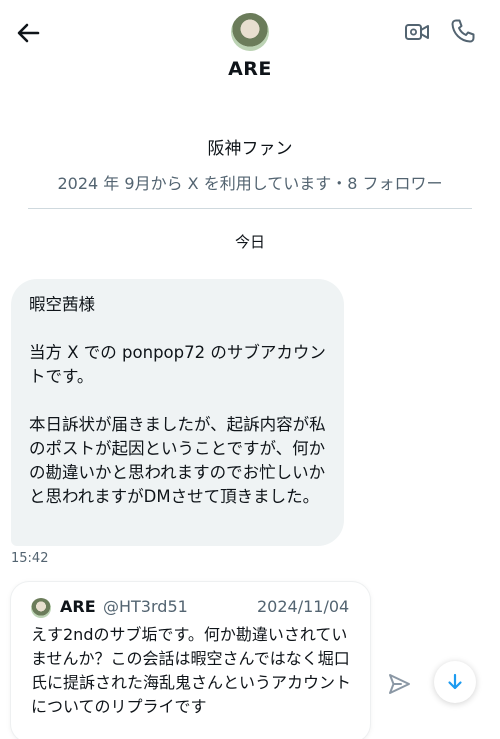 The height and width of the screenshot is (739, 500). I want to click on back-button, so click(29, 33).